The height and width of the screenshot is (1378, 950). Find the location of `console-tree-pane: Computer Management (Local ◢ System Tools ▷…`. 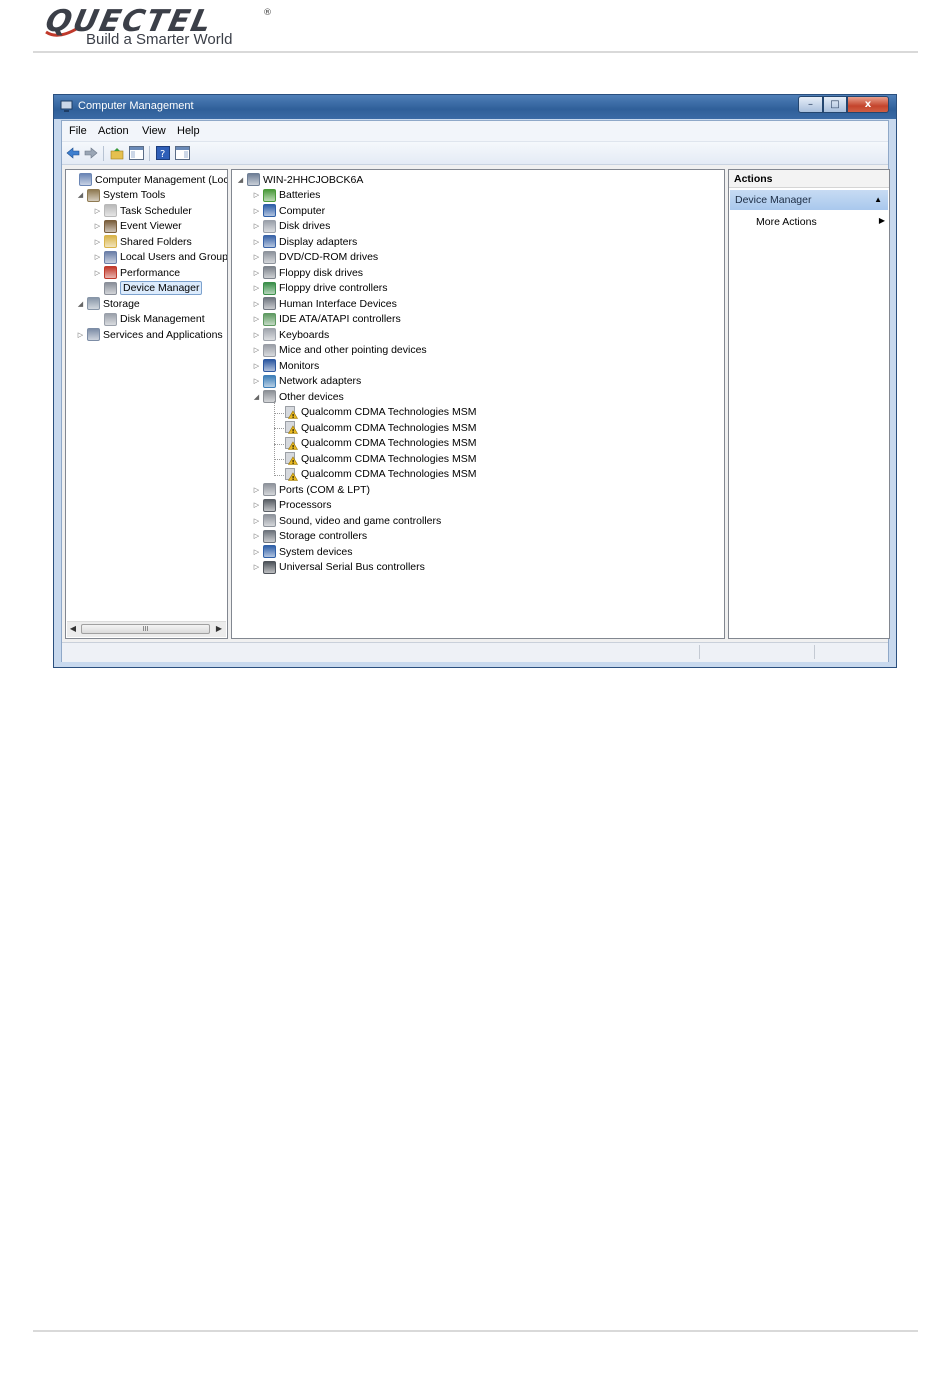

console-tree-pane: Computer Management (Local ◢ System Tools ▷… is located at coordinates (146, 404).